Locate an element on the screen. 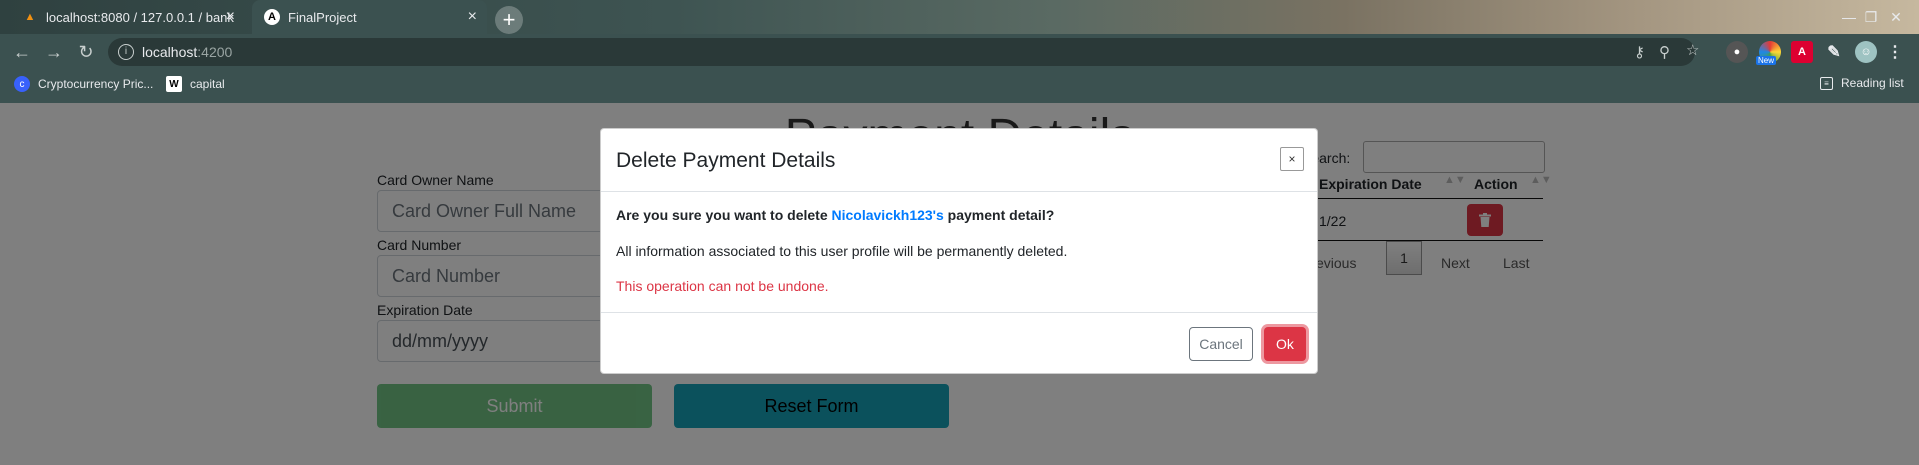 This screenshot has height=465, width=1919. tab-title: FinalProject is located at coordinates (322, 17).